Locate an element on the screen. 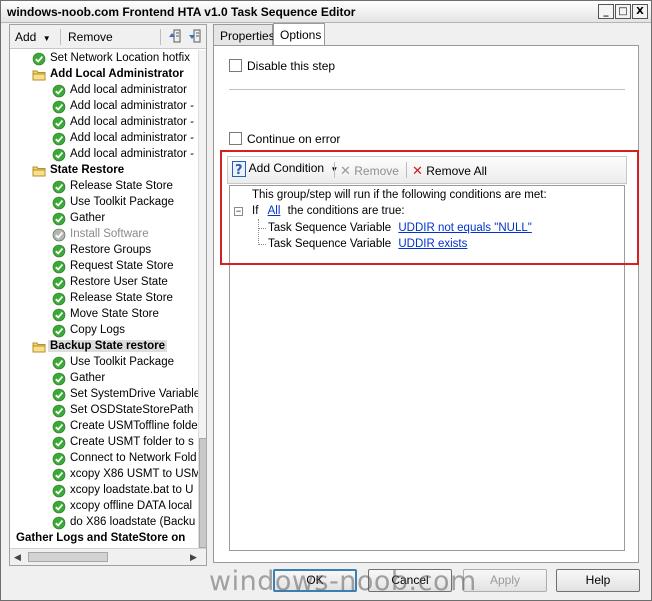 The height and width of the screenshot is (601, 652). tree-item-label: Request State Store is located at coordinates (122, 266).